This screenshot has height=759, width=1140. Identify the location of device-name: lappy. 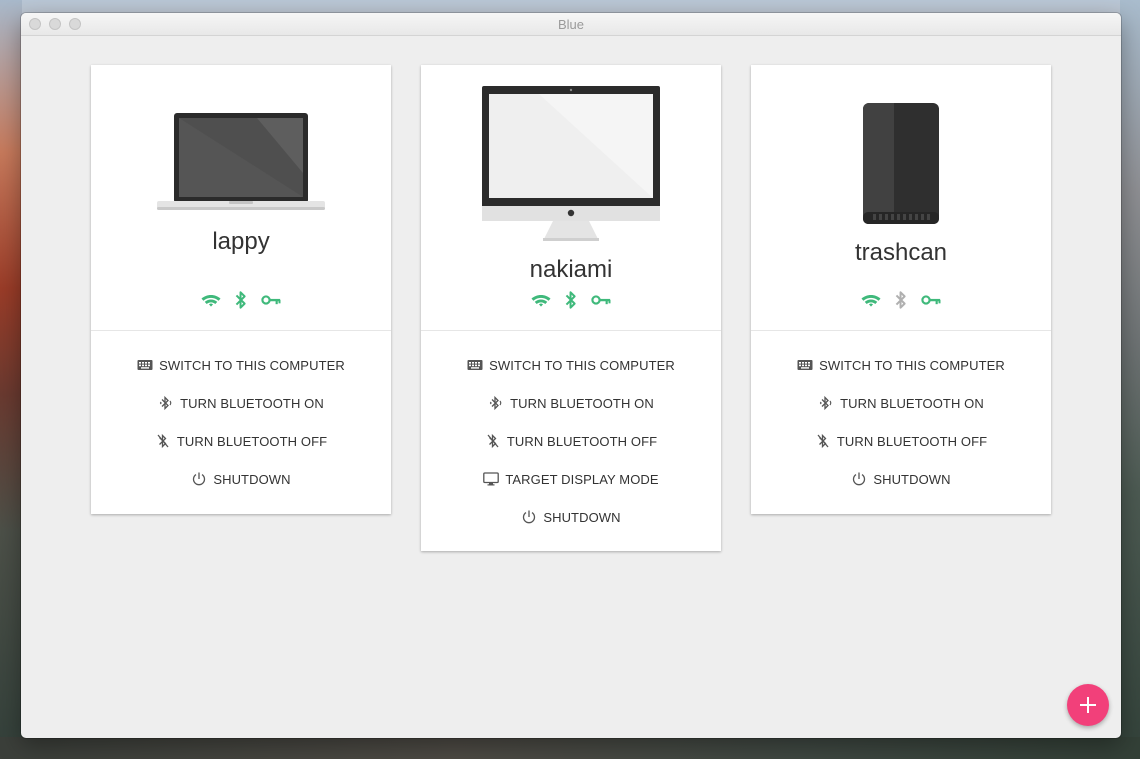
(241, 241).